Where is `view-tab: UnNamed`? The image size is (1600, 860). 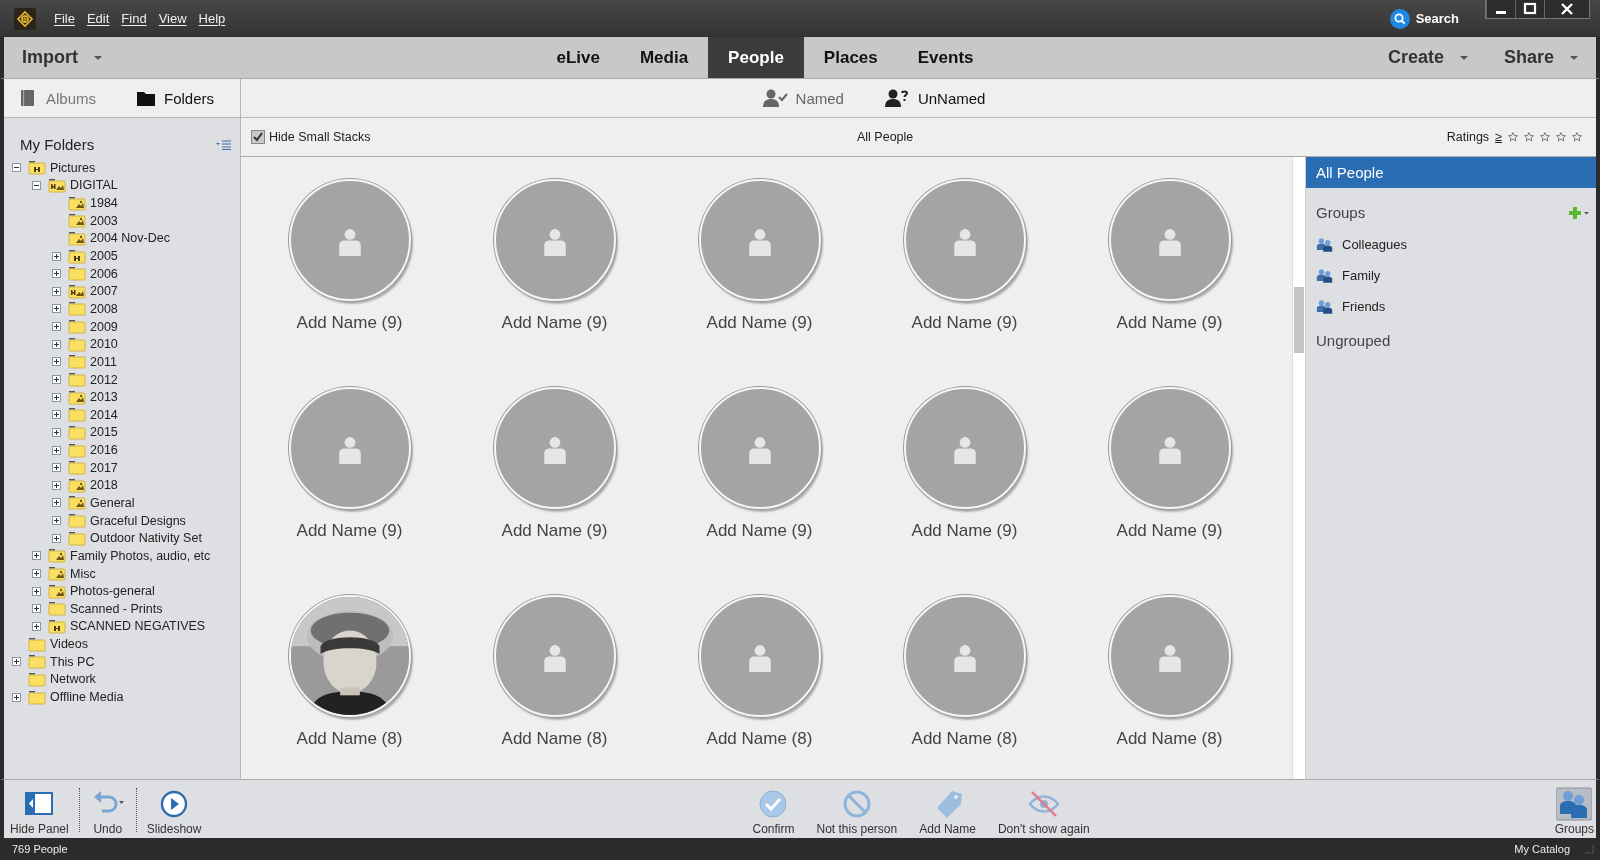
view-tab: UnNamed is located at coordinates (934, 98).